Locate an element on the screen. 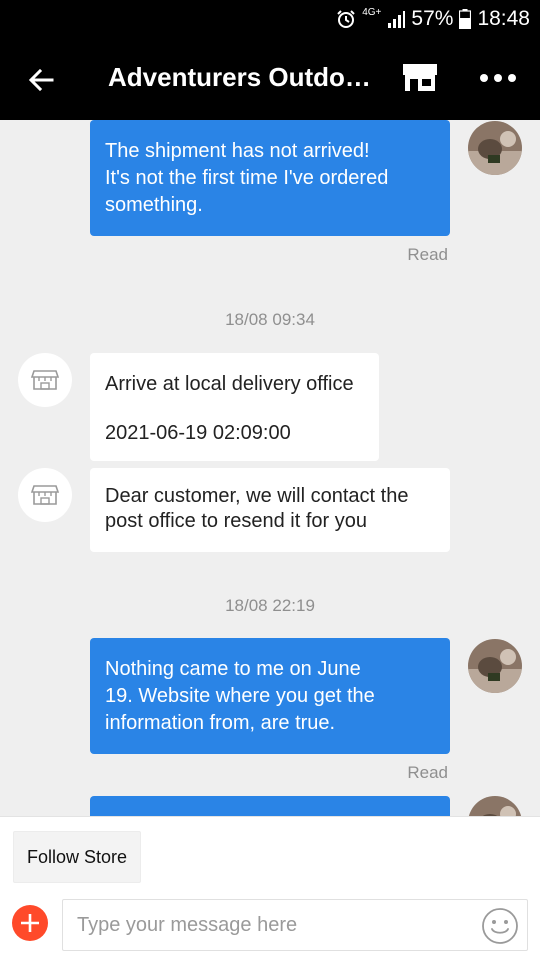  network-type: 4G+ is located at coordinates (372, 12).